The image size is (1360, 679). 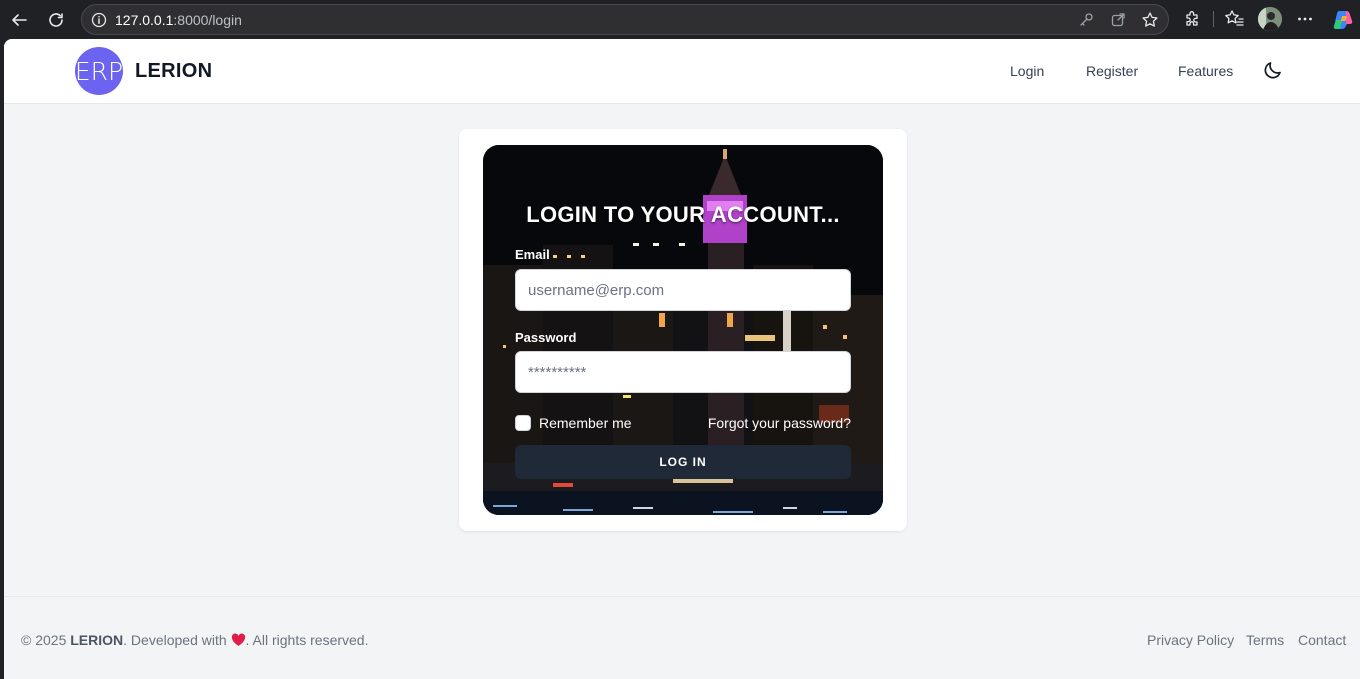 What do you see at coordinates (1086, 20) in the screenshot?
I see `key-icon` at bounding box center [1086, 20].